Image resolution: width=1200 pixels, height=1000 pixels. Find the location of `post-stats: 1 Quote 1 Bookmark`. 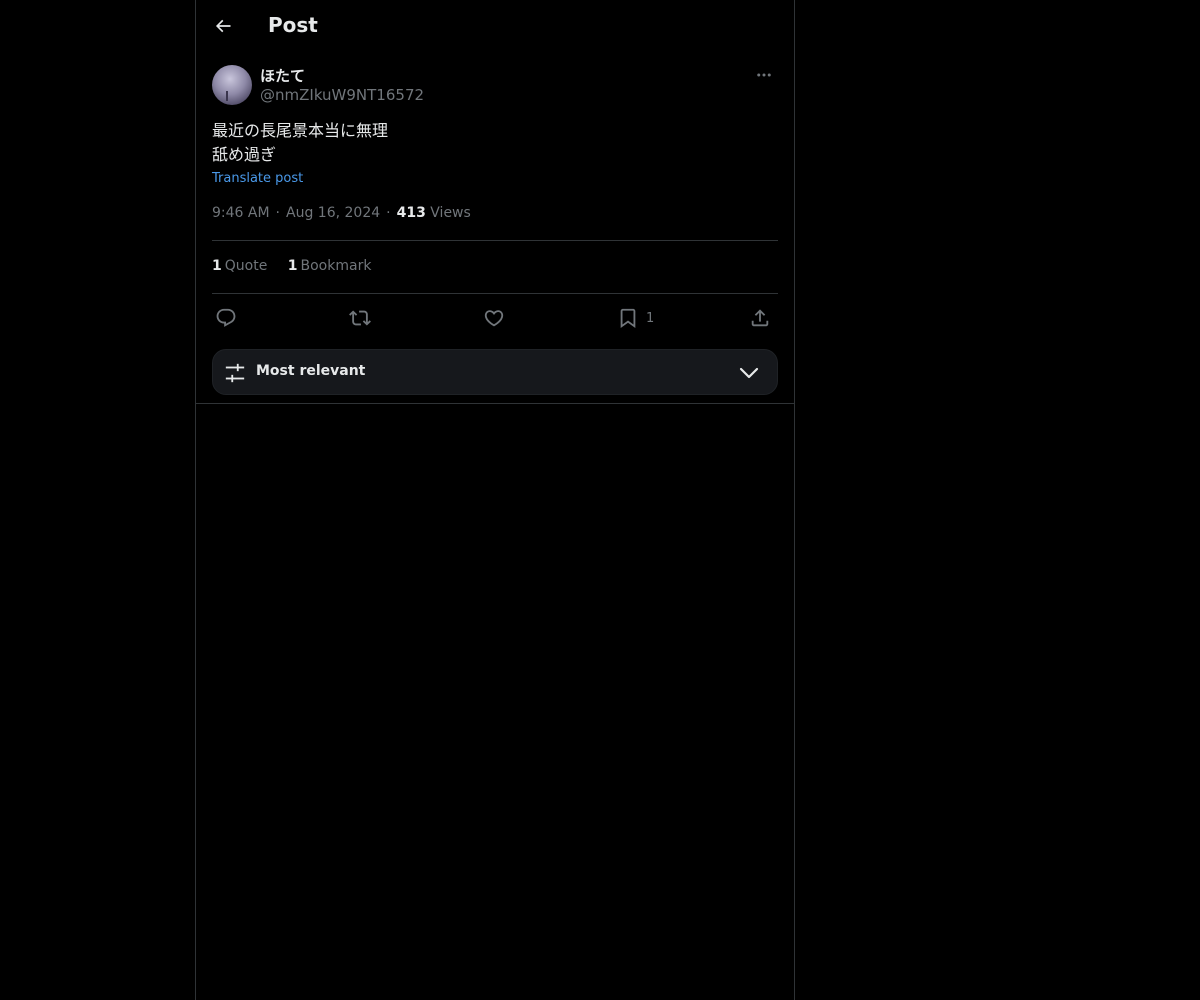

post-stats: 1 Quote 1 Bookmark is located at coordinates (299, 266).